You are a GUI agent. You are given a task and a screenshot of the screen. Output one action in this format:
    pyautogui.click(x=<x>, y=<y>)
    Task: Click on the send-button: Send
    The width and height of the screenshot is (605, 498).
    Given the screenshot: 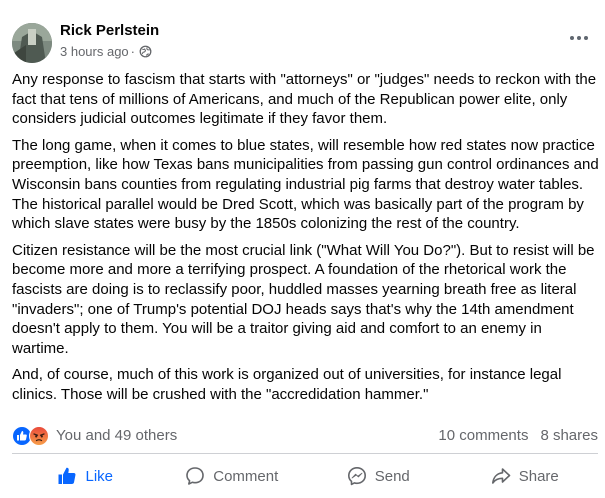 What is the action you would take?
    pyautogui.click(x=378, y=476)
    